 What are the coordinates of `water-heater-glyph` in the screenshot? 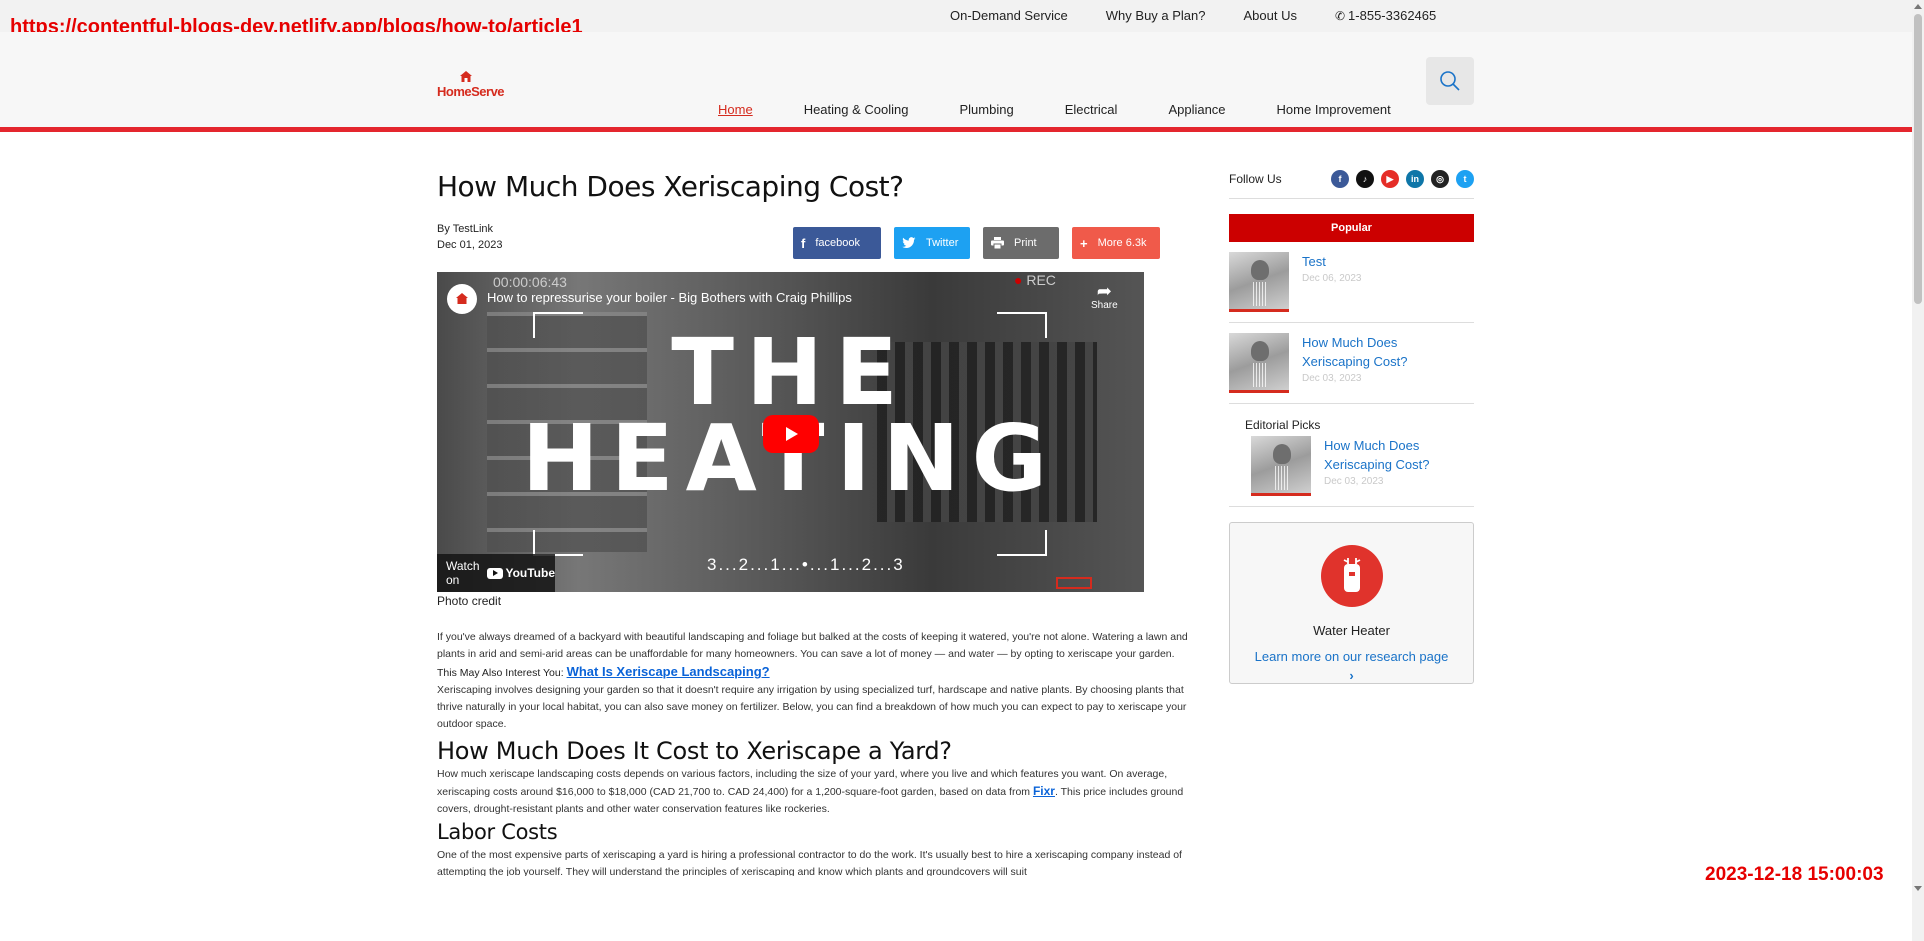 It's located at (1351, 575).